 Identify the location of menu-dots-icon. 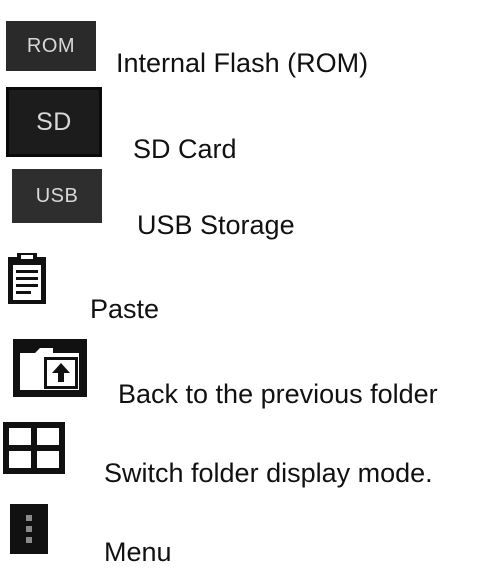
(29, 529).